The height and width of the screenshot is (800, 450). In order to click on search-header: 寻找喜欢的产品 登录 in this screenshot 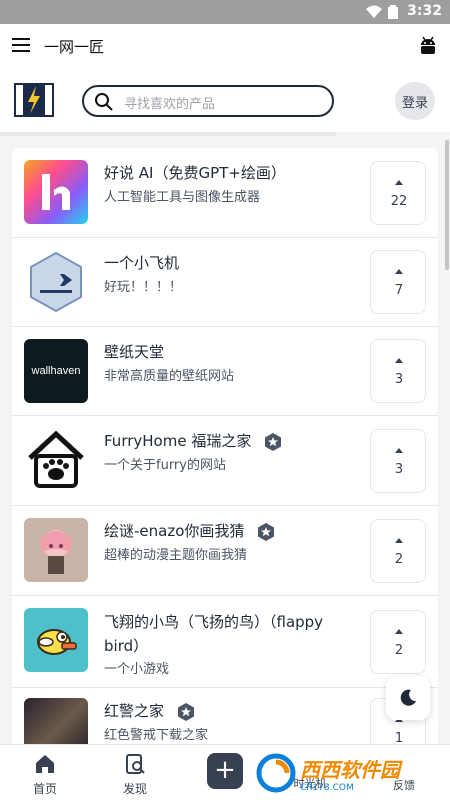, I will do `click(225, 101)`.